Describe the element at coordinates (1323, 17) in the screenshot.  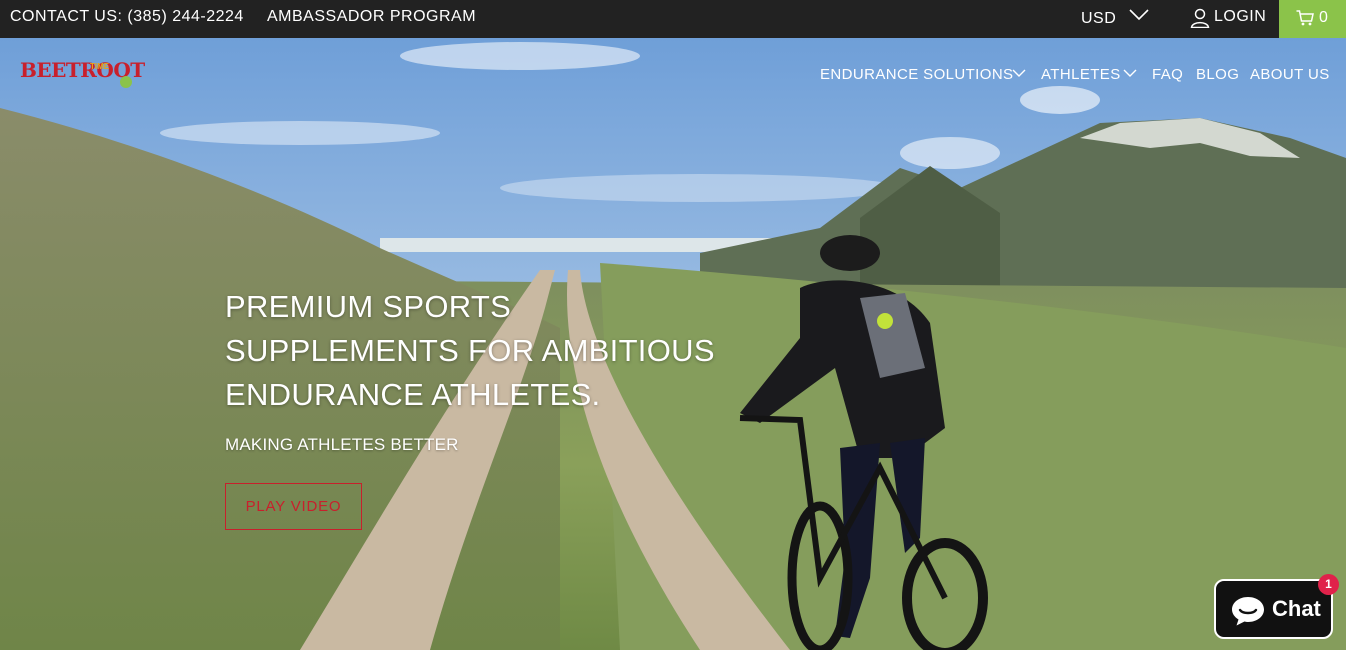
I see `cart-count: 0` at that location.